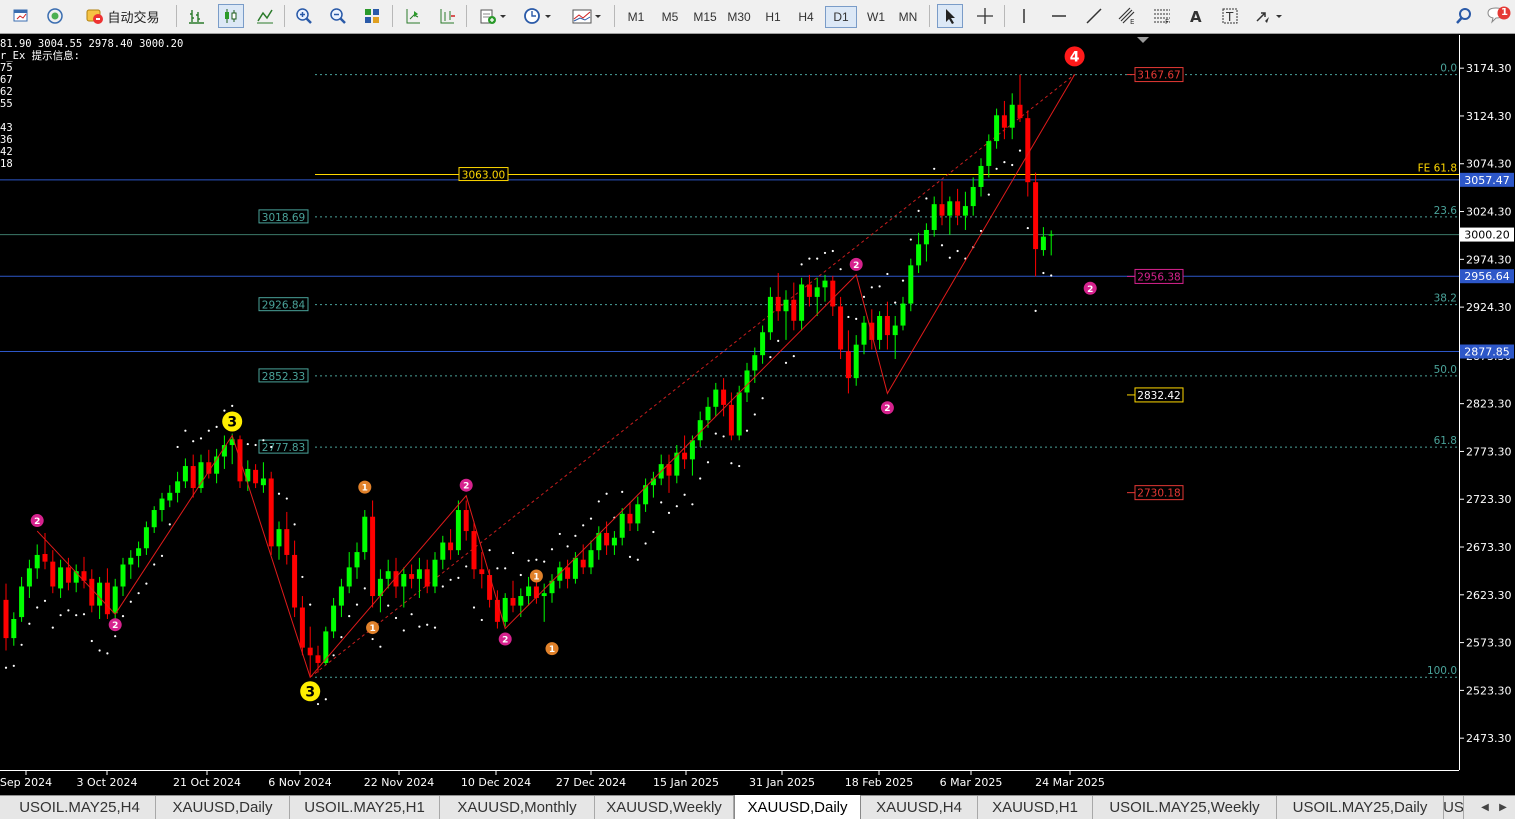 The width and height of the screenshot is (1515, 819). I want to click on zoom-out-icon, so click(338, 16).